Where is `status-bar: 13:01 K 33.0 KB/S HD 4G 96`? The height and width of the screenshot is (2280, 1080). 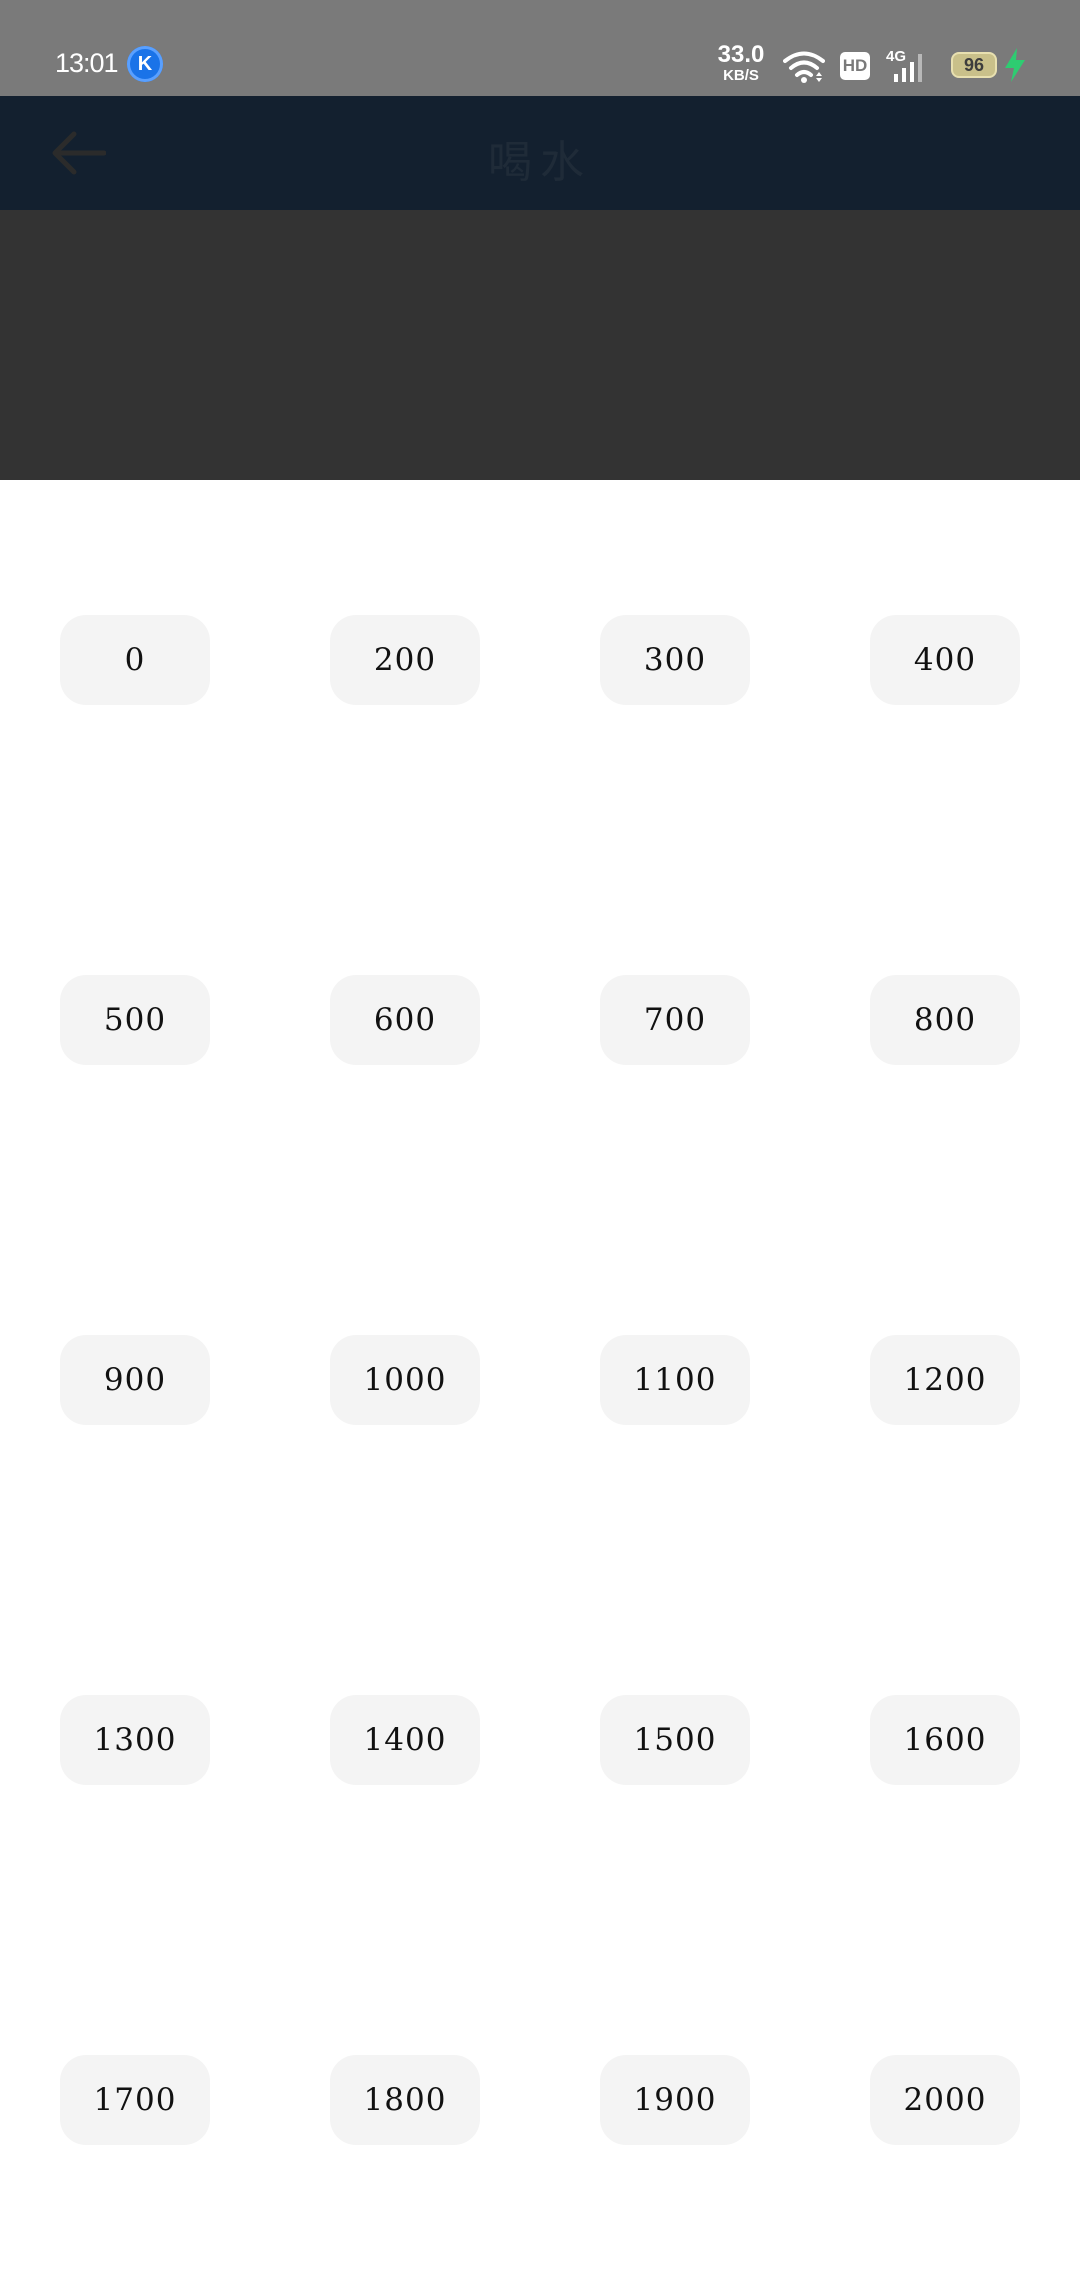 status-bar: 13:01 K 33.0 KB/S HD 4G 96 is located at coordinates (540, 48).